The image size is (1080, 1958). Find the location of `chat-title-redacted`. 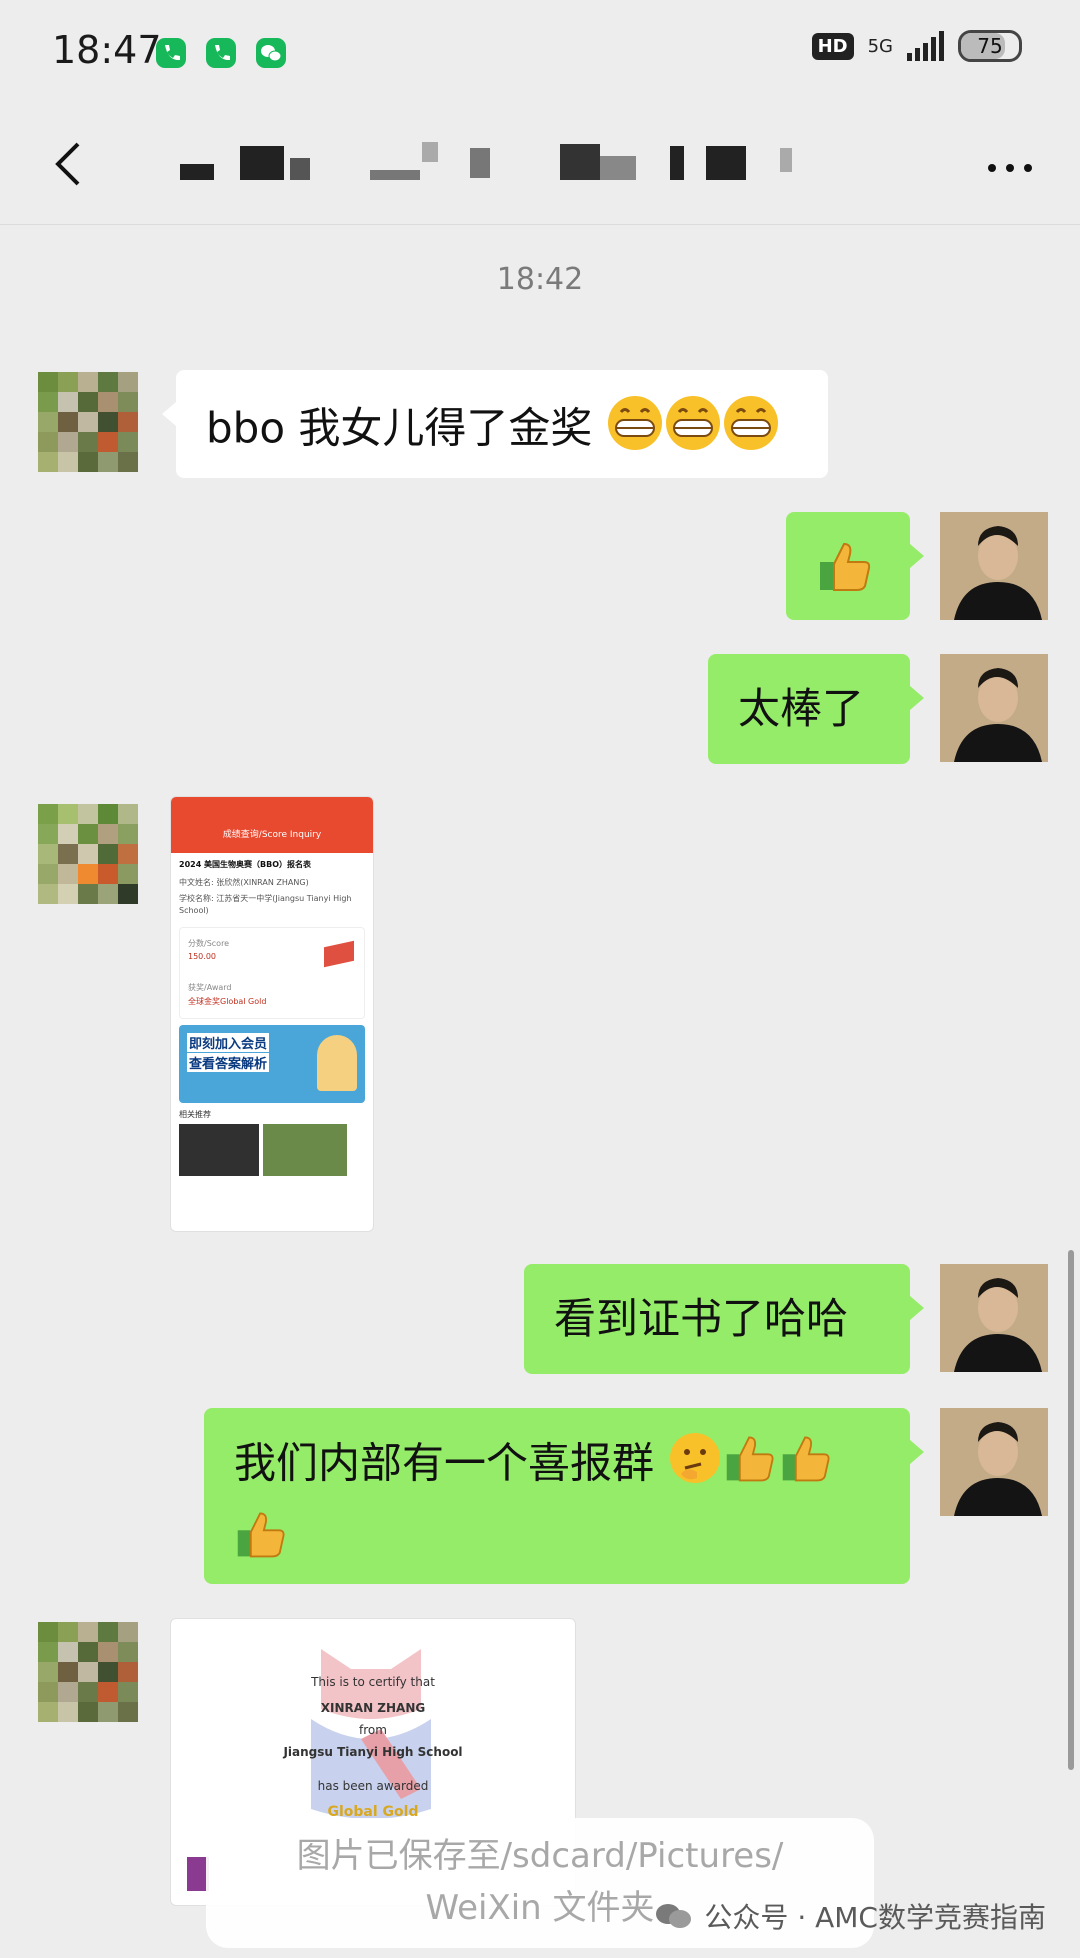

chat-title-redacted is located at coordinates (550, 168).